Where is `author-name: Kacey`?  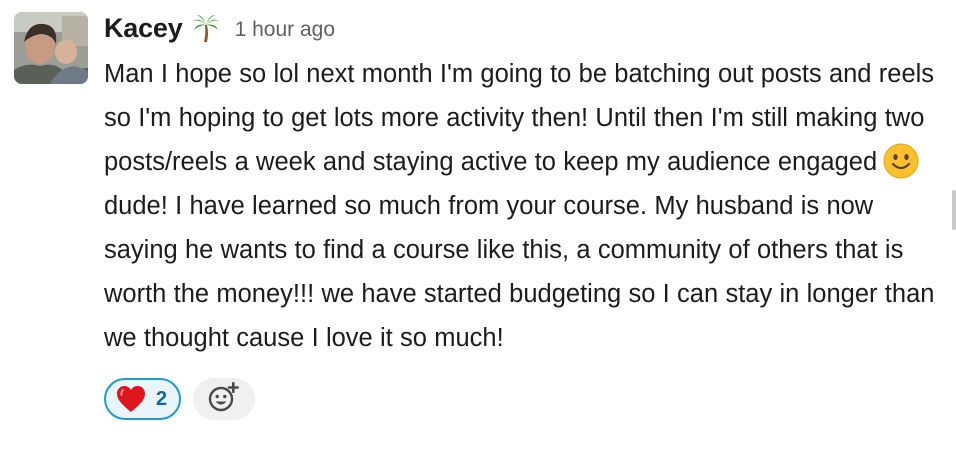
author-name: Kacey is located at coordinates (143, 28).